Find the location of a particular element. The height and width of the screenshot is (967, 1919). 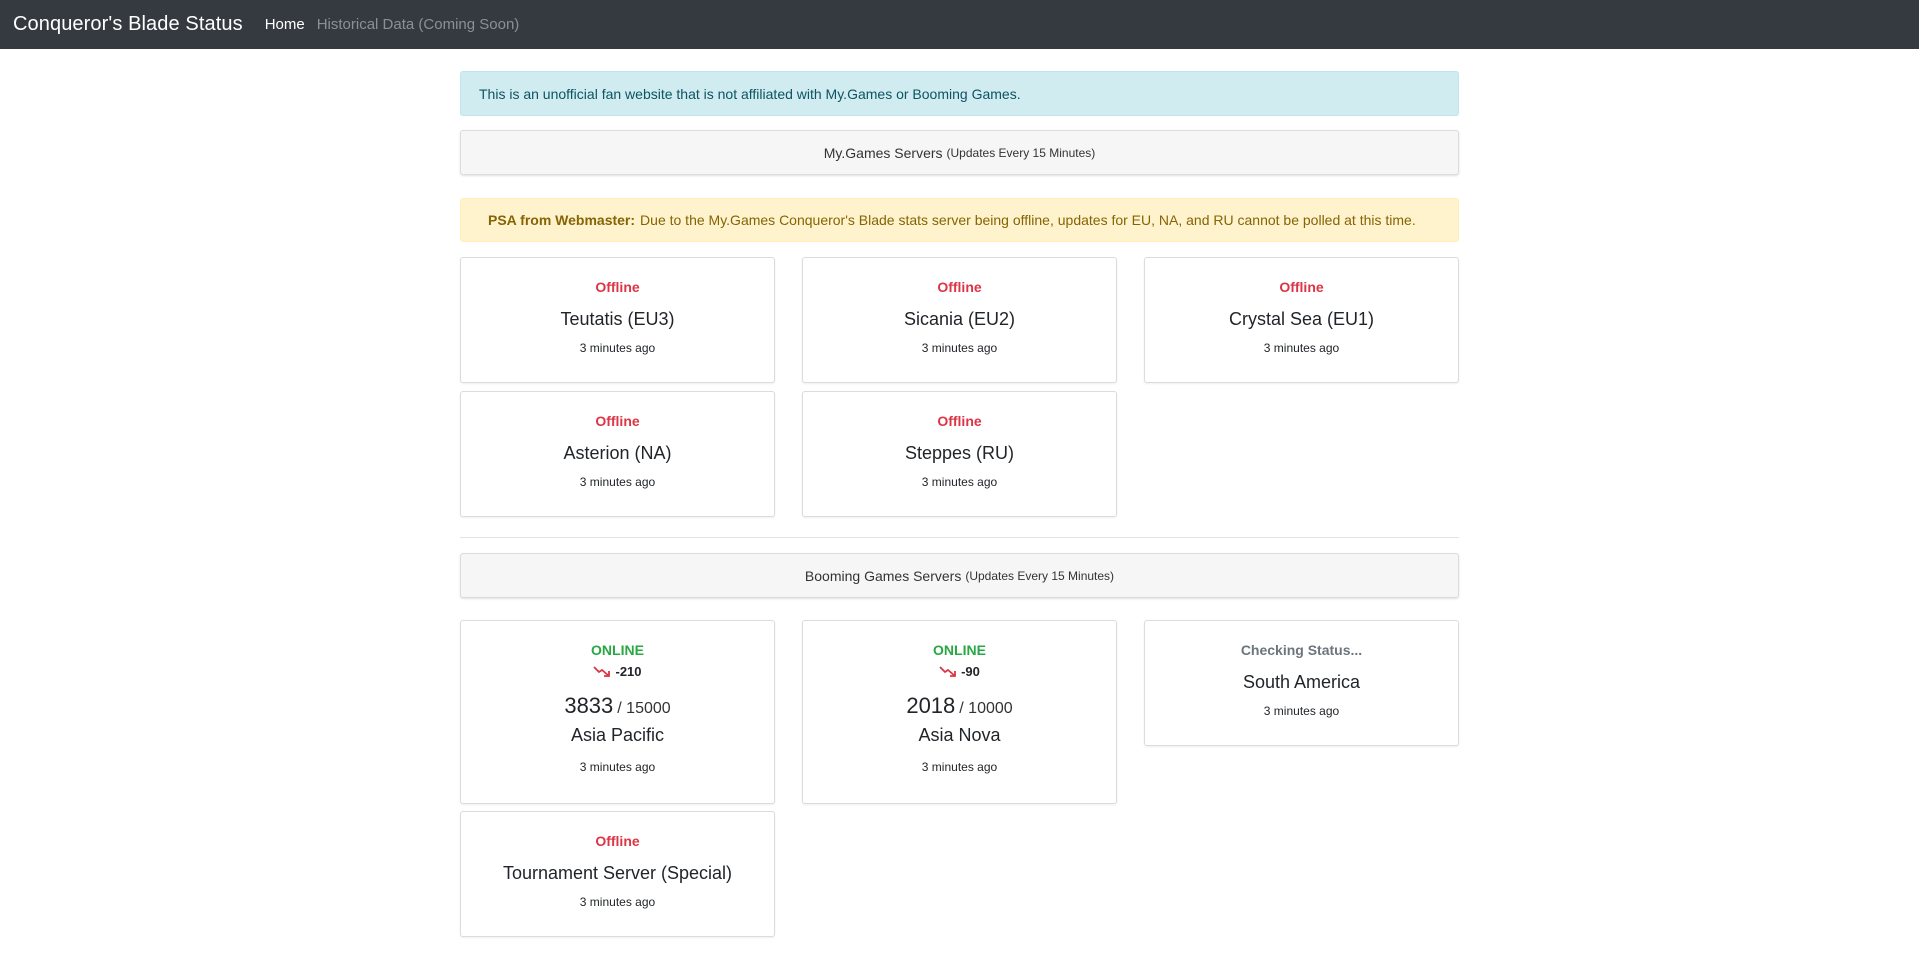

psa-label: PSA from Webmaster: is located at coordinates (562, 220).